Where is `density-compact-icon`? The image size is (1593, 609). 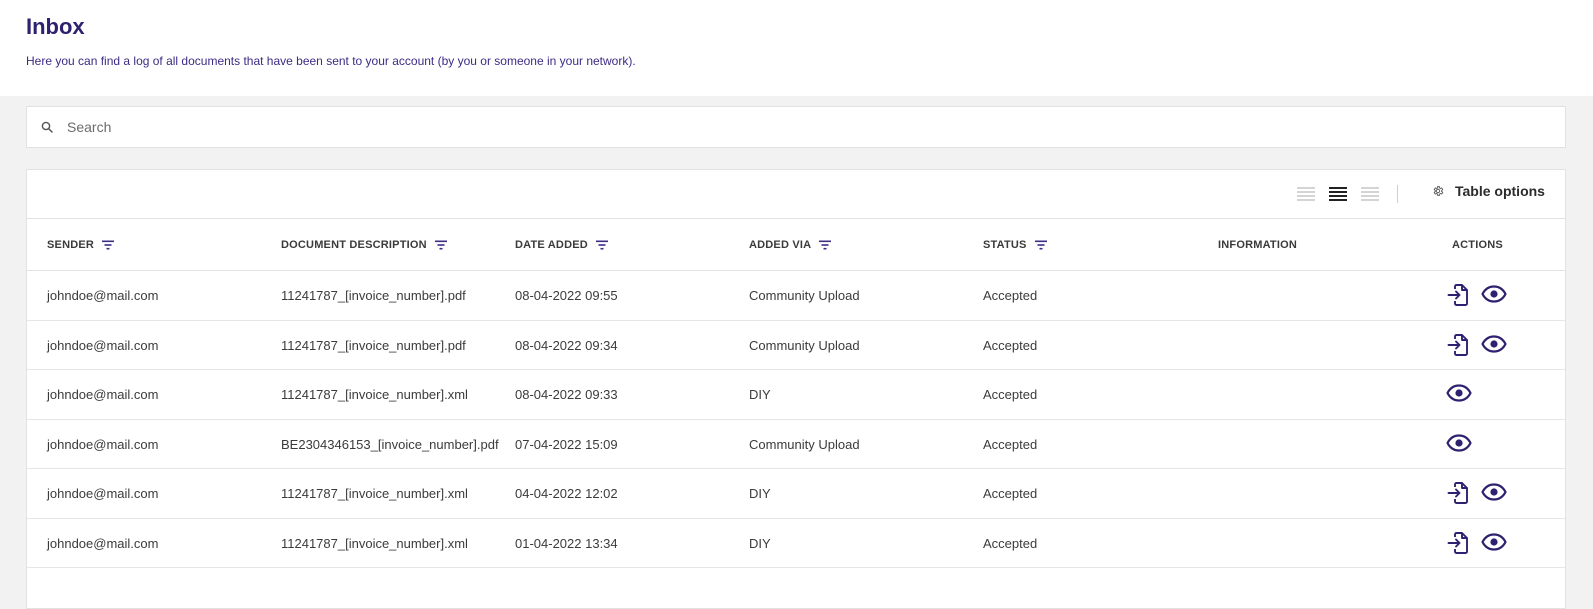 density-compact-icon is located at coordinates (1306, 194).